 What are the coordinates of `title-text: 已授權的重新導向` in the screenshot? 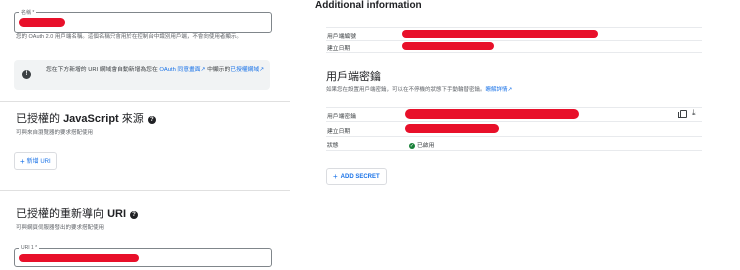 It's located at (62, 214).